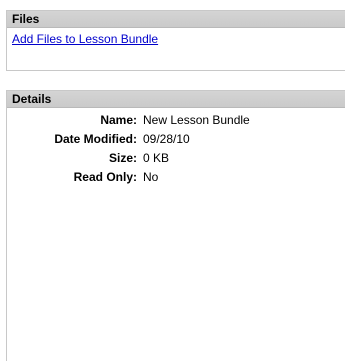 The width and height of the screenshot is (345, 361). I want to click on detail-label-read-only: Read Only:, so click(105, 177).